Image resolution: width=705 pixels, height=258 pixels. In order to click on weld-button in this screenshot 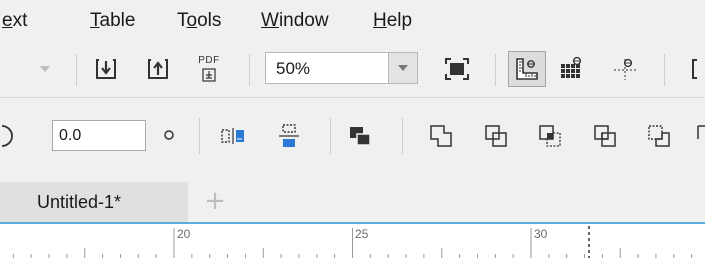, I will do `click(441, 136)`.